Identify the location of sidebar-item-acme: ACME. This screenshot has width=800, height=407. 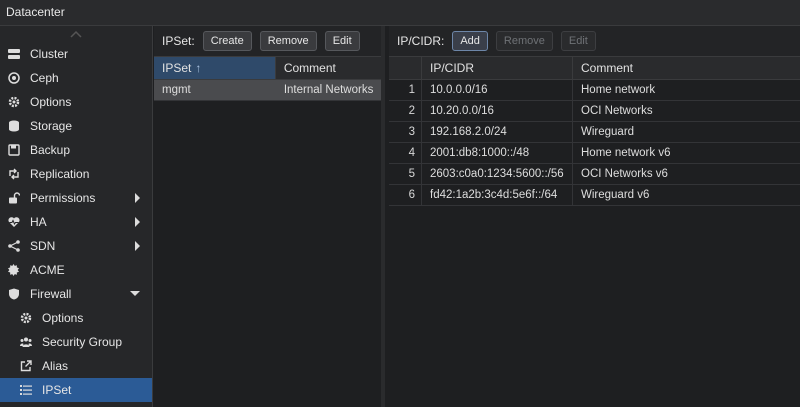
(76, 270).